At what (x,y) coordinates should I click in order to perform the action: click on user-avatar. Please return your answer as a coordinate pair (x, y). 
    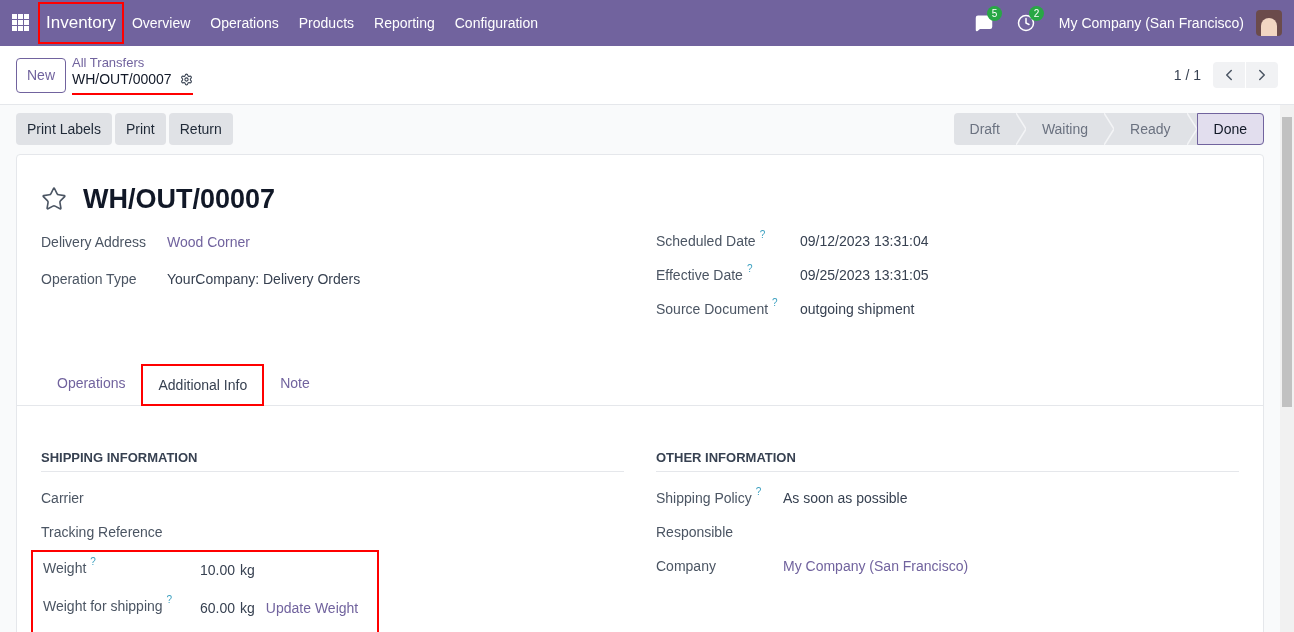
    Looking at the image, I should click on (1269, 23).